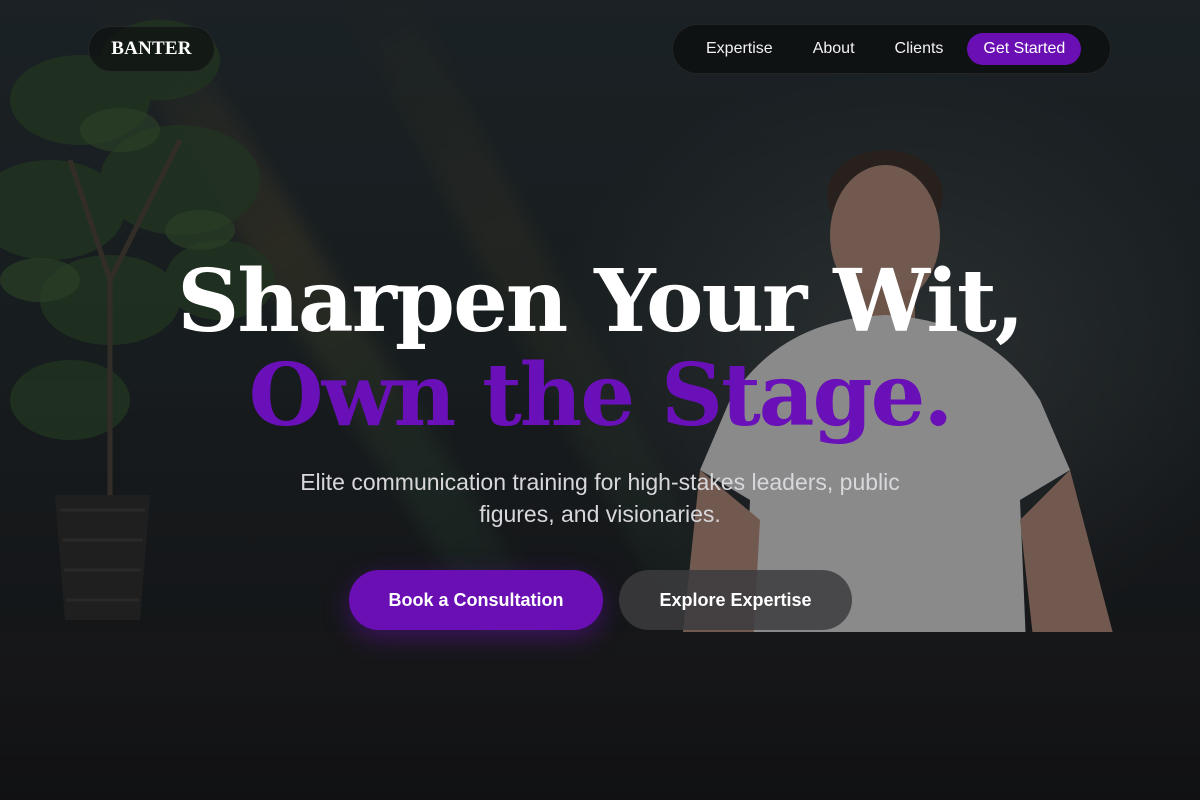 This screenshot has width=1200, height=800. What do you see at coordinates (151, 49) in the screenshot?
I see `brand-logo: BANTER` at bounding box center [151, 49].